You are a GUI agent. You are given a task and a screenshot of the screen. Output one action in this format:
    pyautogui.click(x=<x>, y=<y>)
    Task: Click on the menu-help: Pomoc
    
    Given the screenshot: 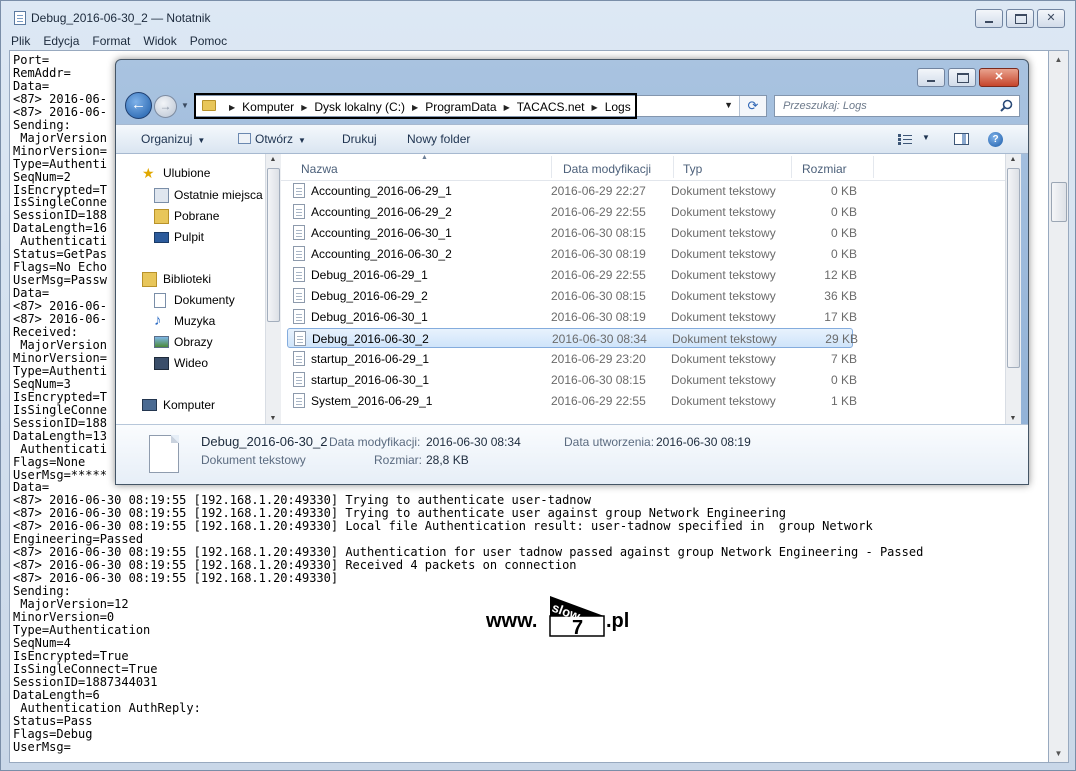 What is the action you would take?
    pyautogui.click(x=208, y=40)
    